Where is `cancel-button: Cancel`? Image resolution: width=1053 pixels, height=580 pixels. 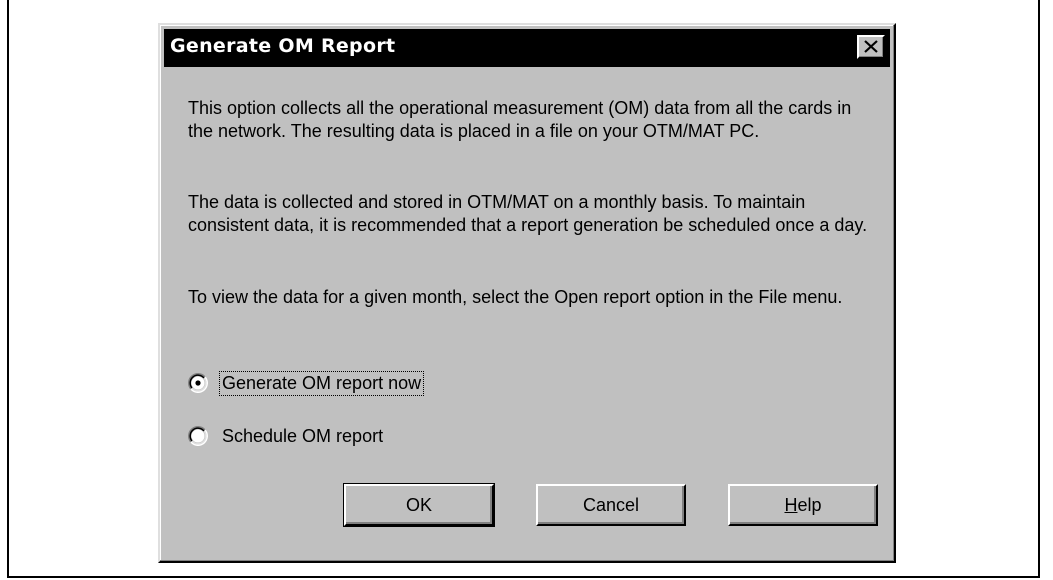 cancel-button: Cancel is located at coordinates (611, 505).